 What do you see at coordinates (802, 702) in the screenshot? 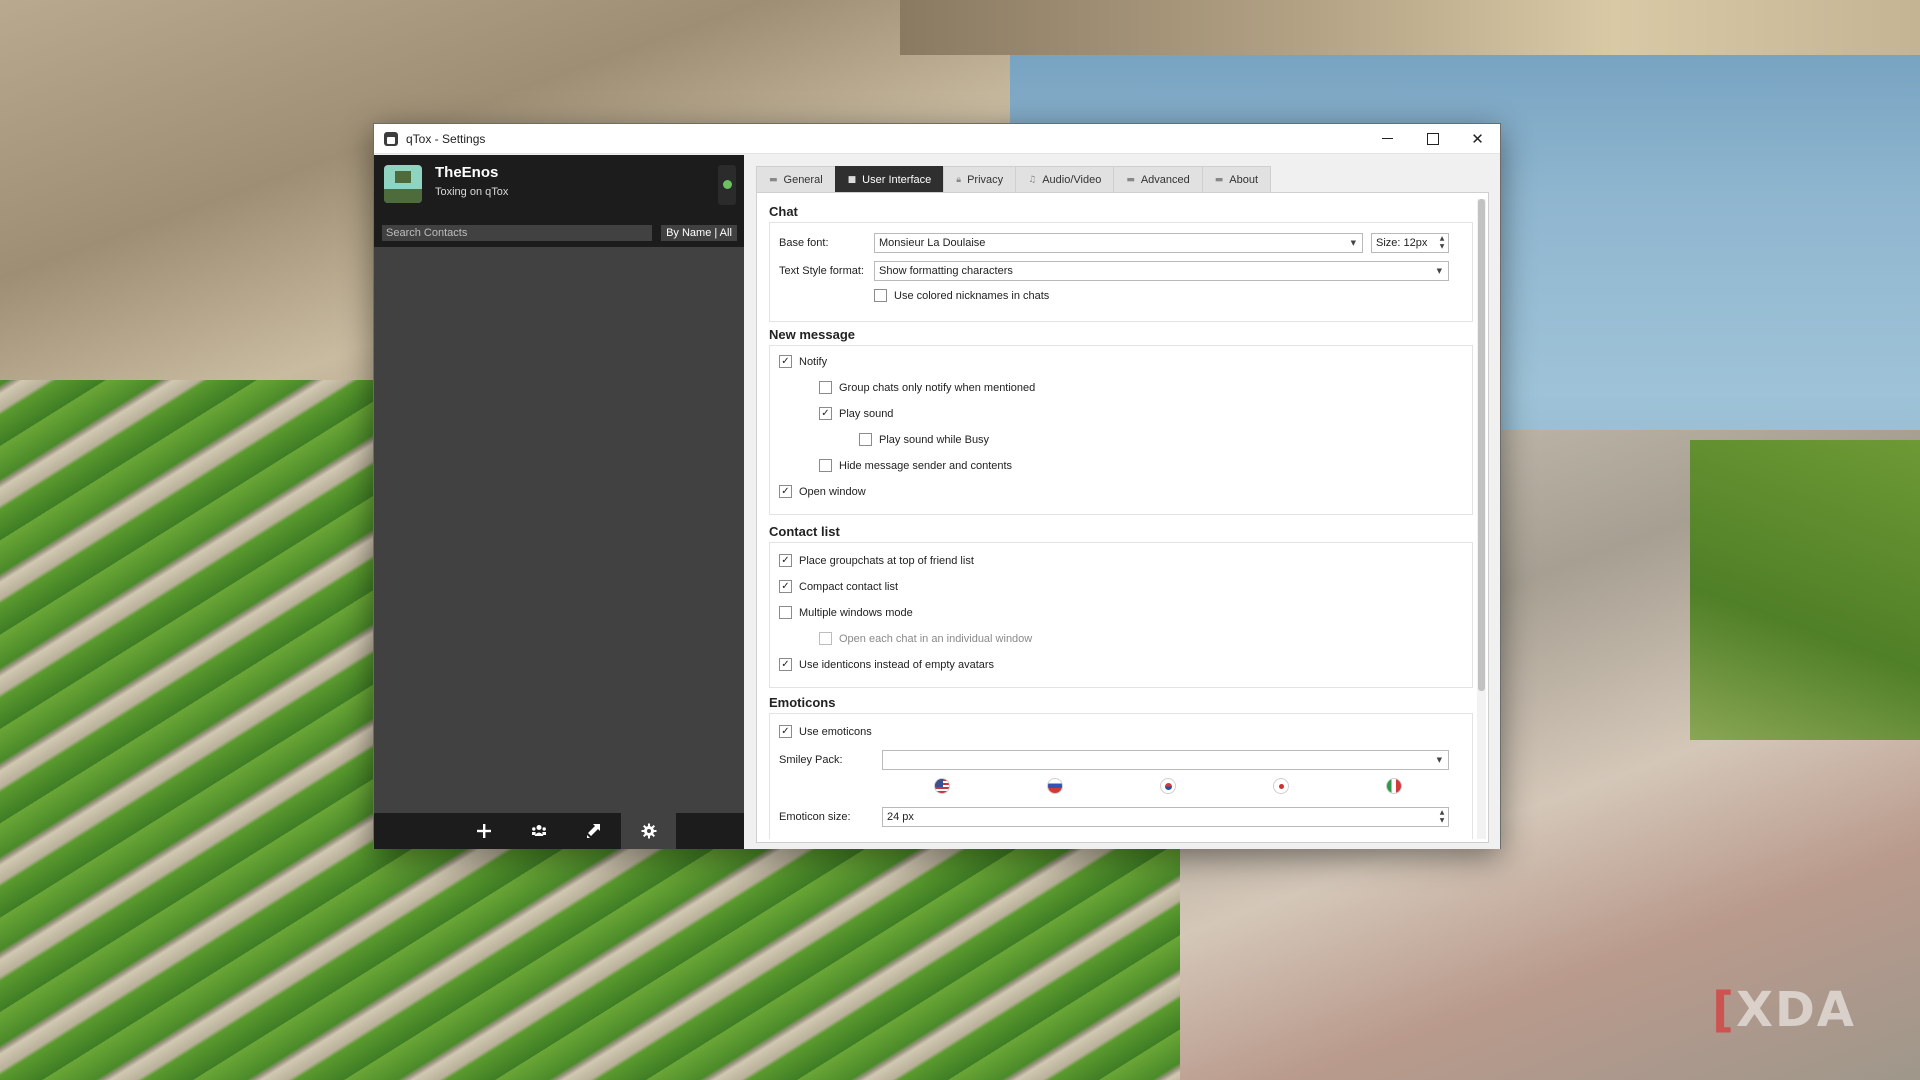
I see `emoticons-section-title: Emoticons` at bounding box center [802, 702].